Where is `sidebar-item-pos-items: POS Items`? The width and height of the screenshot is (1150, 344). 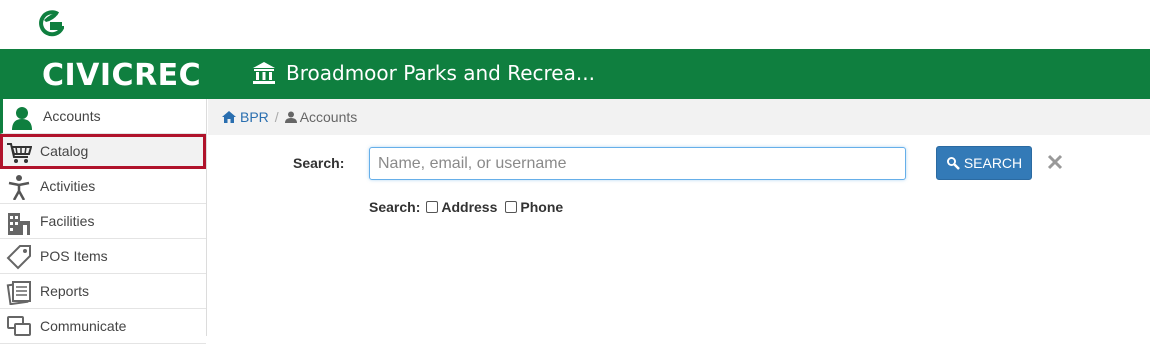 sidebar-item-pos-items: POS Items is located at coordinates (103, 256).